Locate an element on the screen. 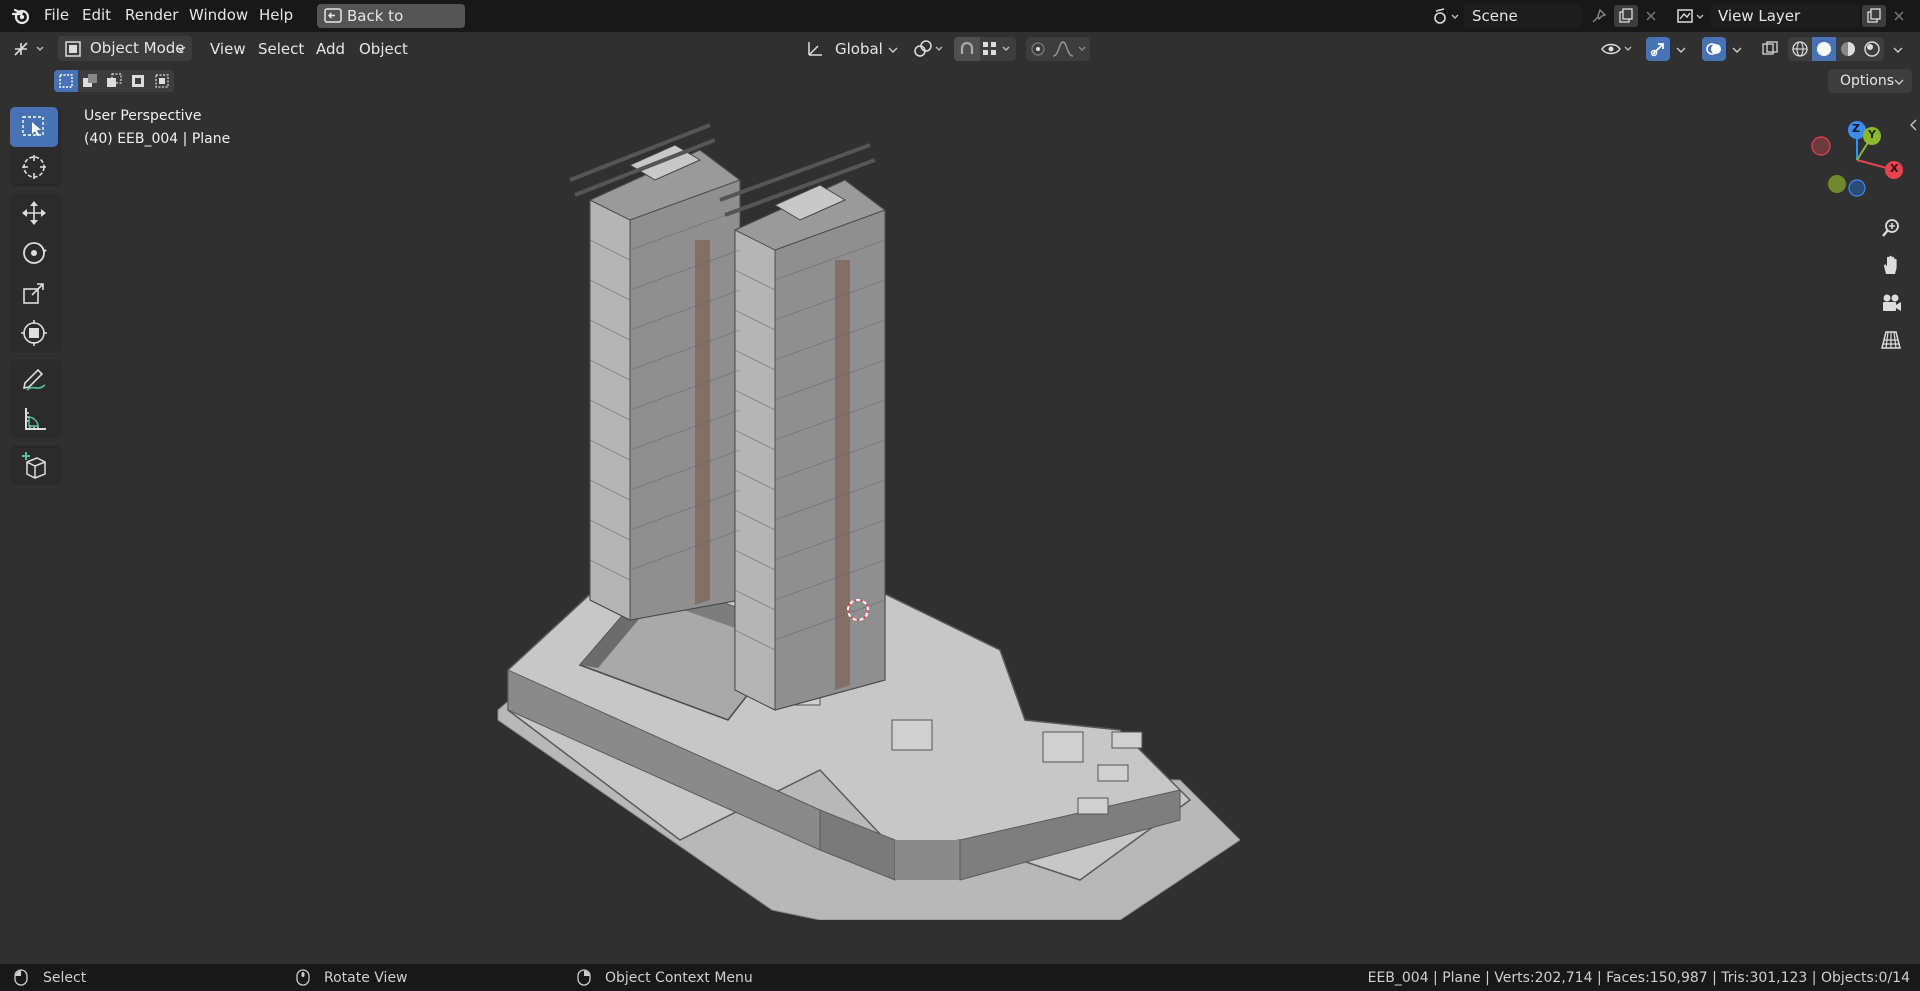 This screenshot has width=1920, height=991. options-label: Options is located at coordinates (1867, 81).